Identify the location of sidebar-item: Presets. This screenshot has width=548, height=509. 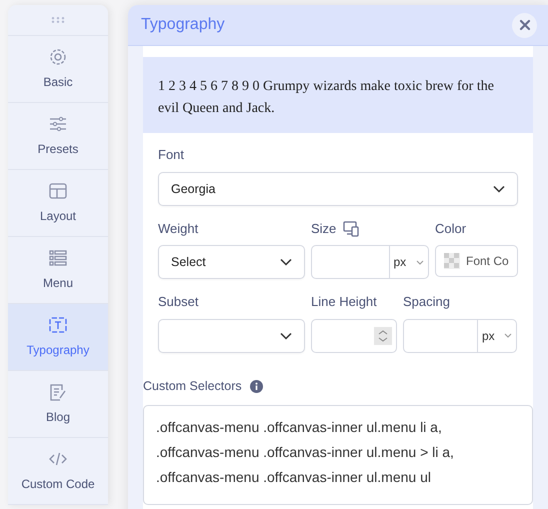
(58, 136).